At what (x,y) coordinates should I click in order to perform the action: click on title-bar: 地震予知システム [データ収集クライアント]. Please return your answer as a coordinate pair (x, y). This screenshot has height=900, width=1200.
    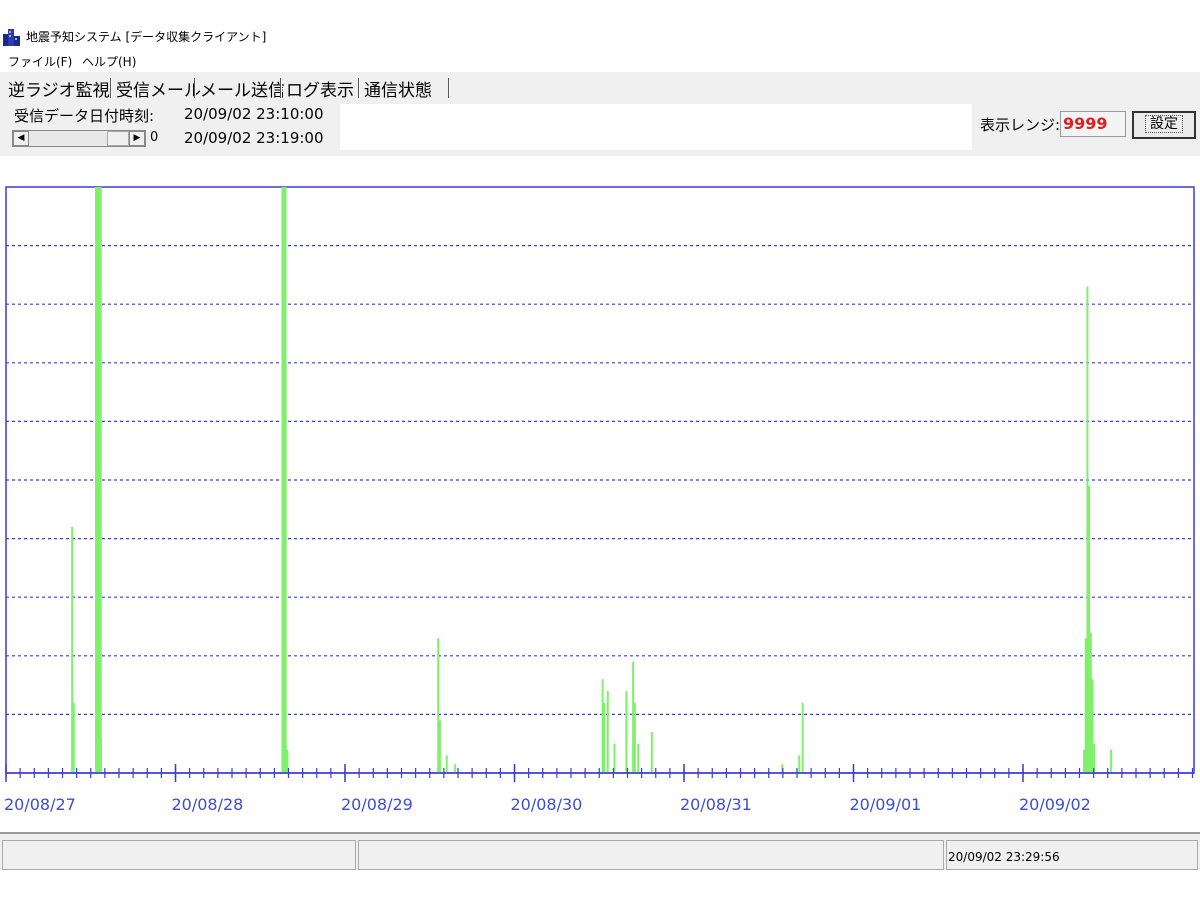
    Looking at the image, I should click on (600, 37).